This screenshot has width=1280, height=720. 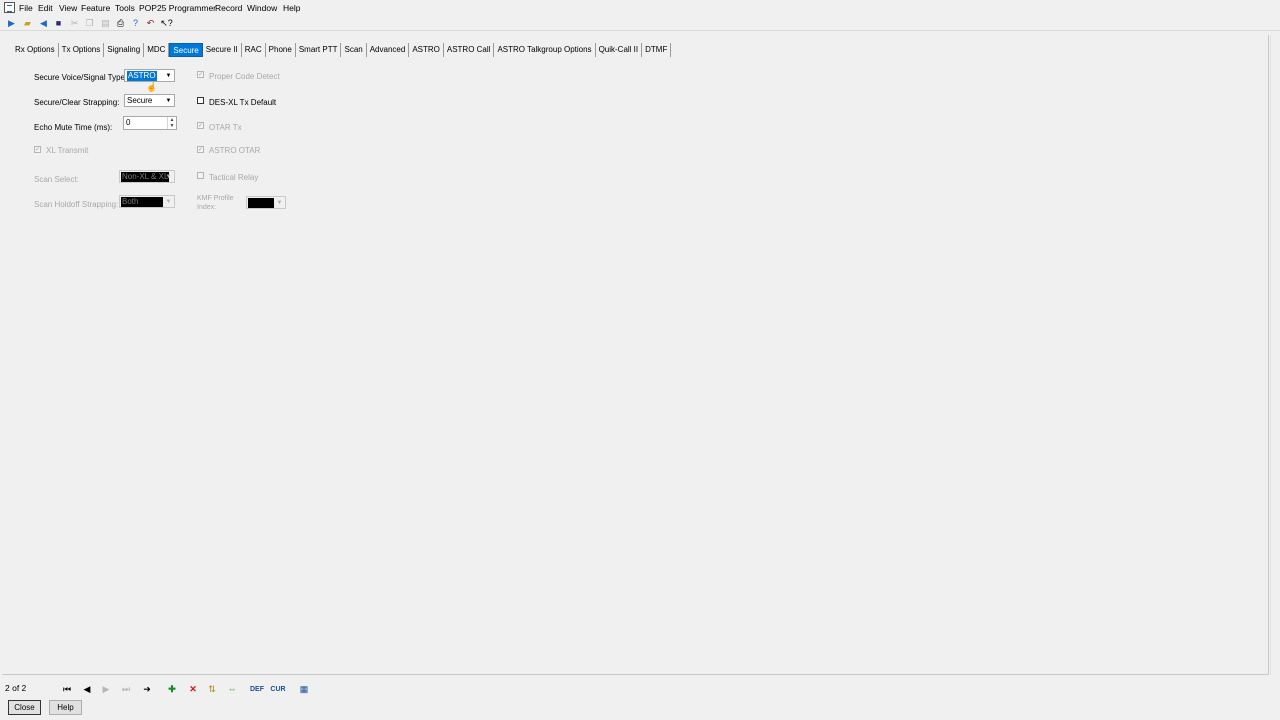 What do you see at coordinates (142, 76) in the screenshot?
I see `secure-voice-value: ASTRO` at bounding box center [142, 76].